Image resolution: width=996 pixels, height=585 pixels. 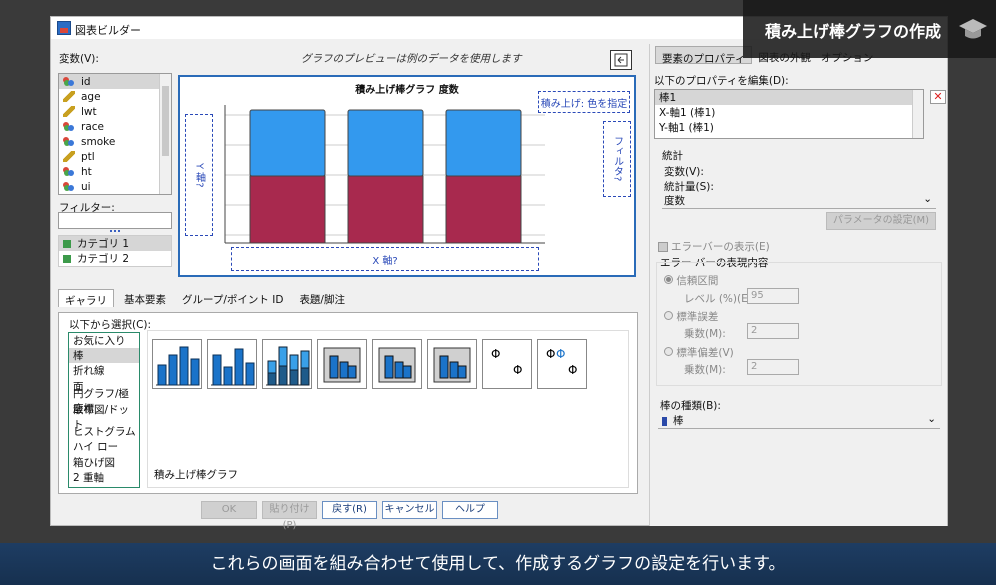 I want to click on tab-titles-footnotes: 表題/脚注, so click(x=322, y=298).